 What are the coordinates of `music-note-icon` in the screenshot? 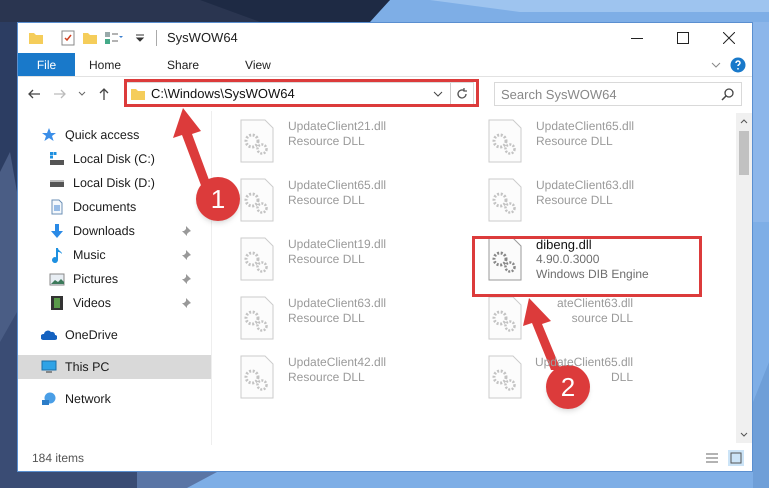 It's located at (57, 255).